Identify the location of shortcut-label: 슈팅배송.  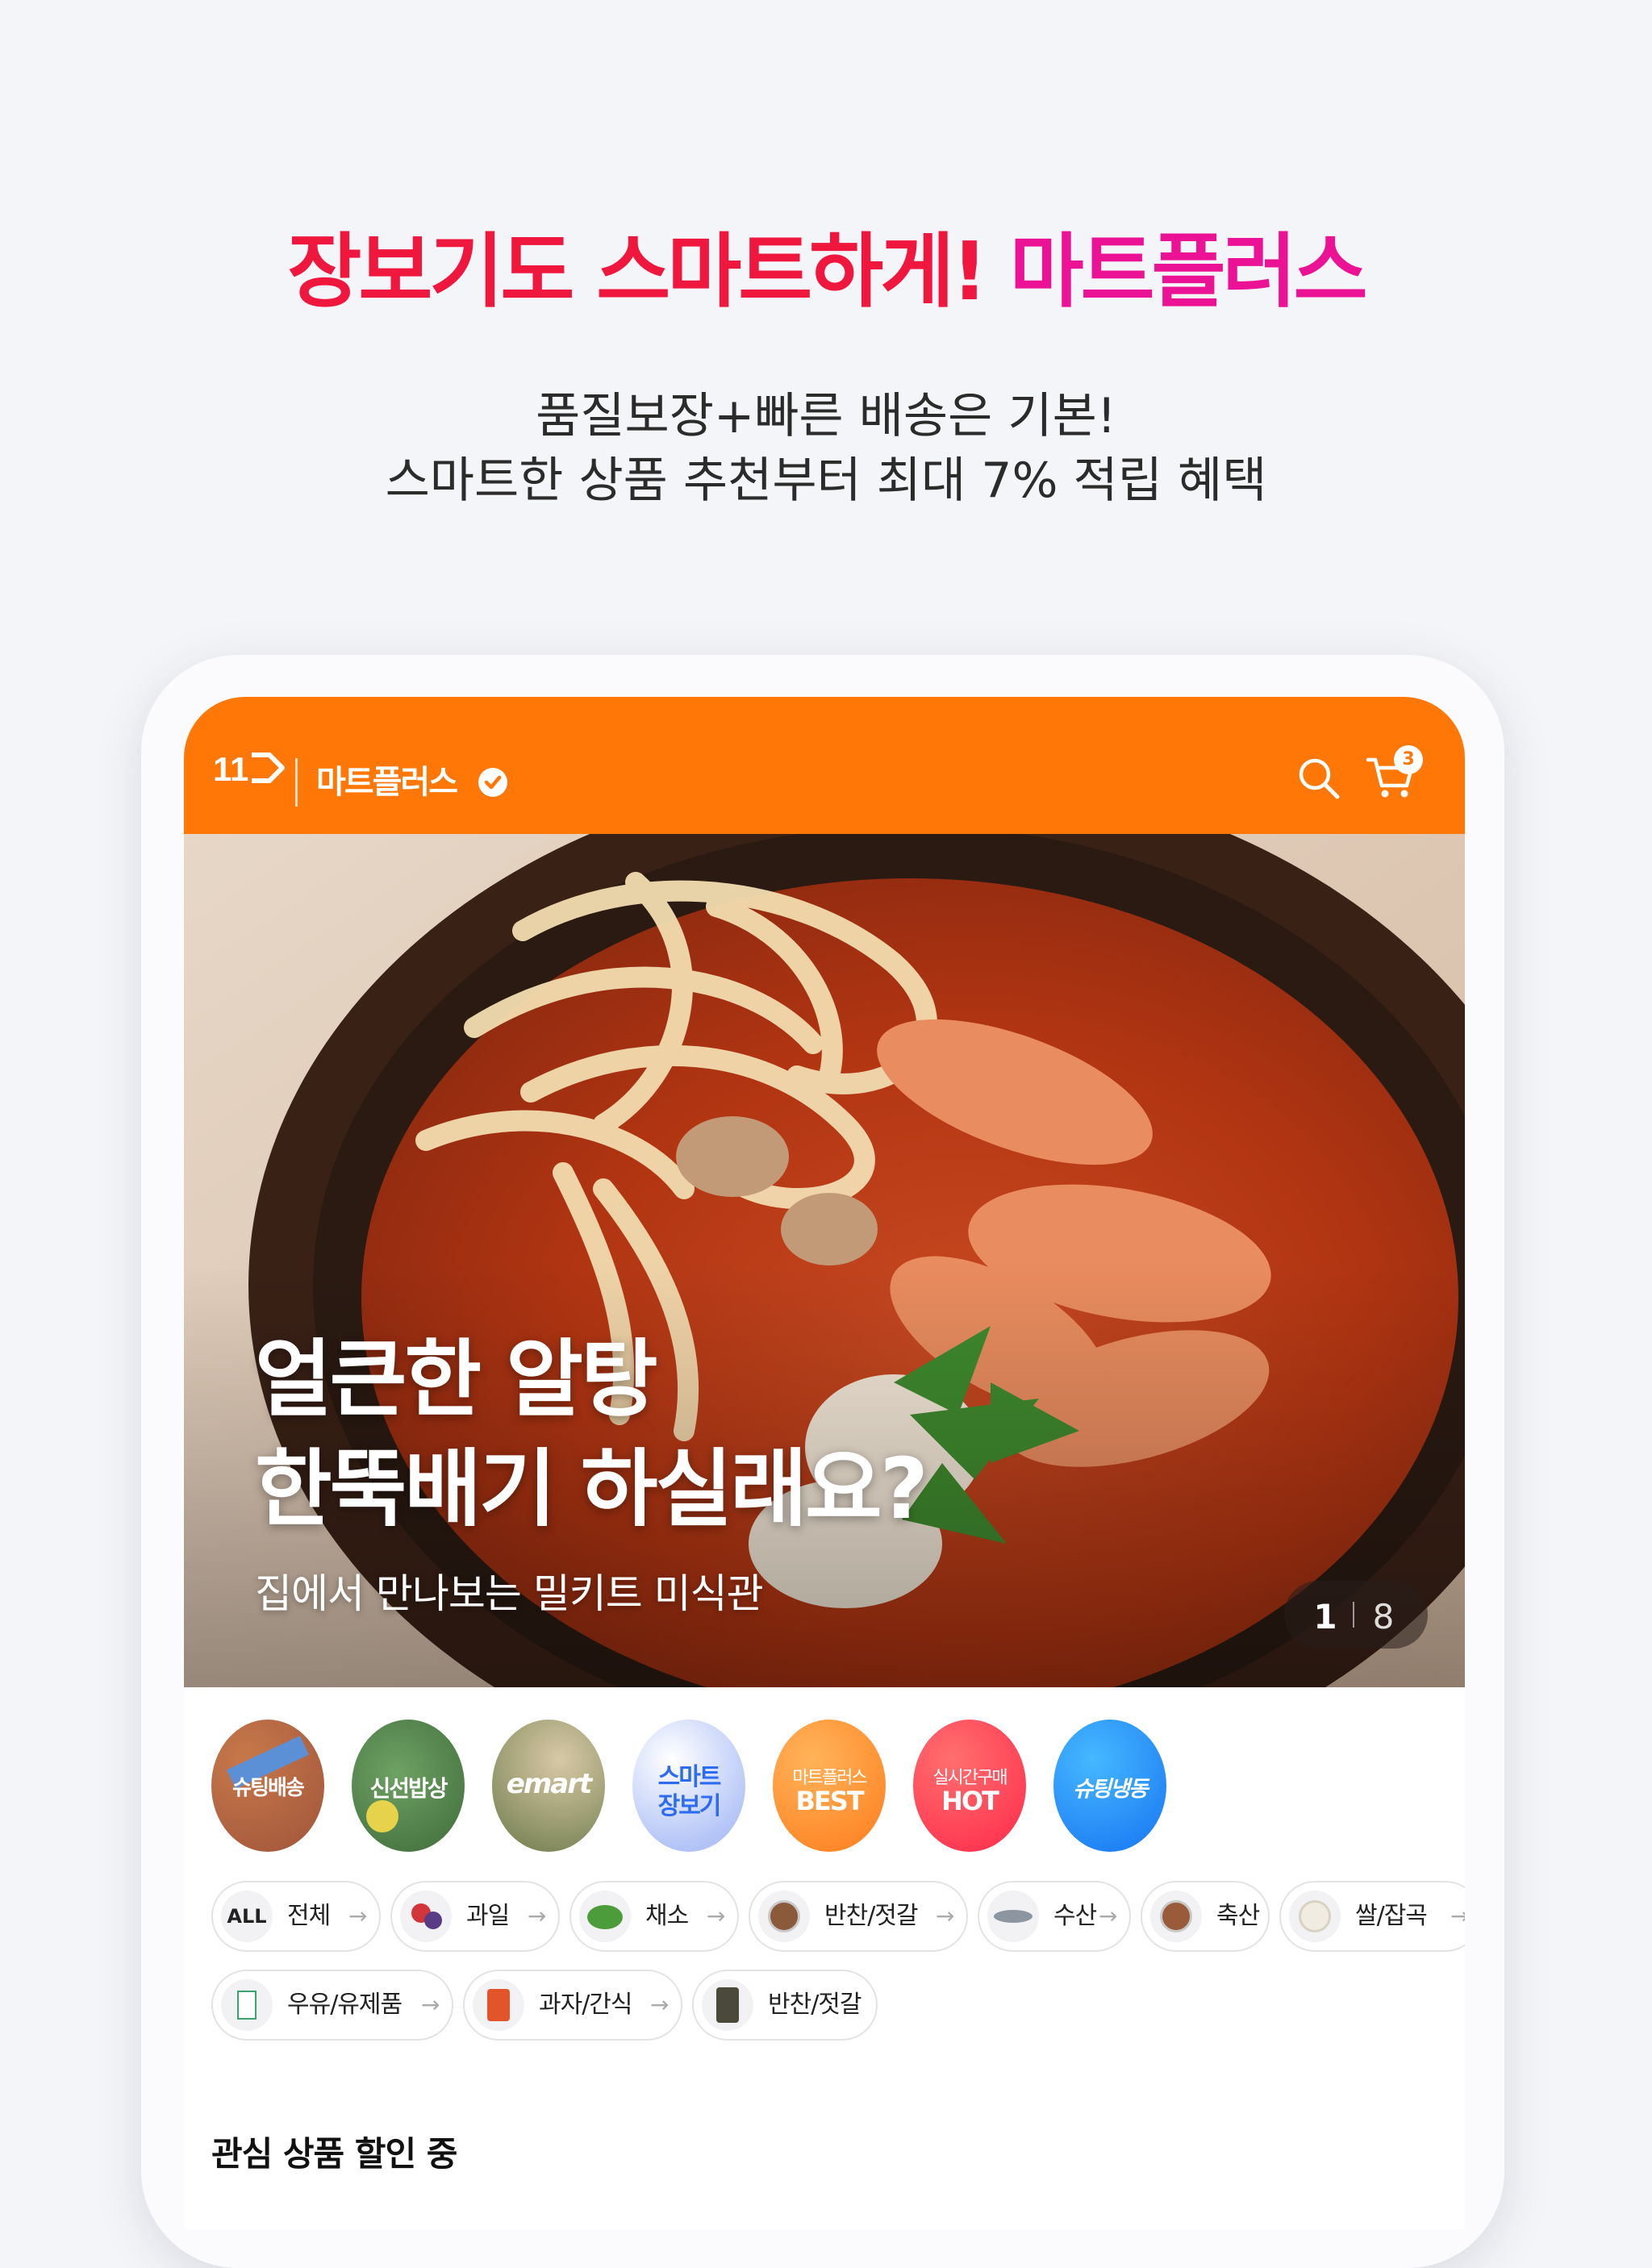
(268, 1788).